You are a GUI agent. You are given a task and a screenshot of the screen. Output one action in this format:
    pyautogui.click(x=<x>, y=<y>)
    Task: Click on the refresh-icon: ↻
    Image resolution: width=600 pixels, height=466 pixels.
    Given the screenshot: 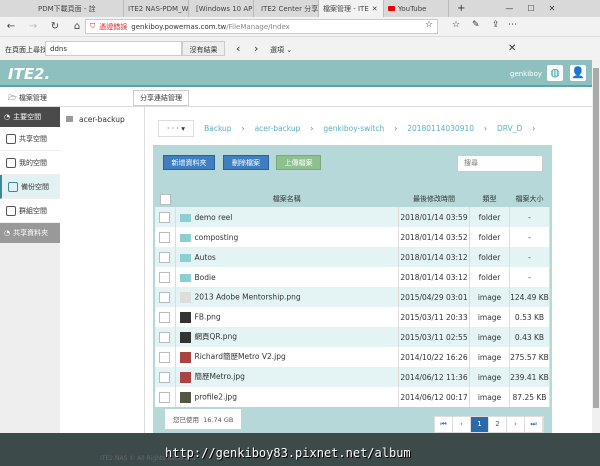 What is the action you would take?
    pyautogui.click(x=55, y=26)
    